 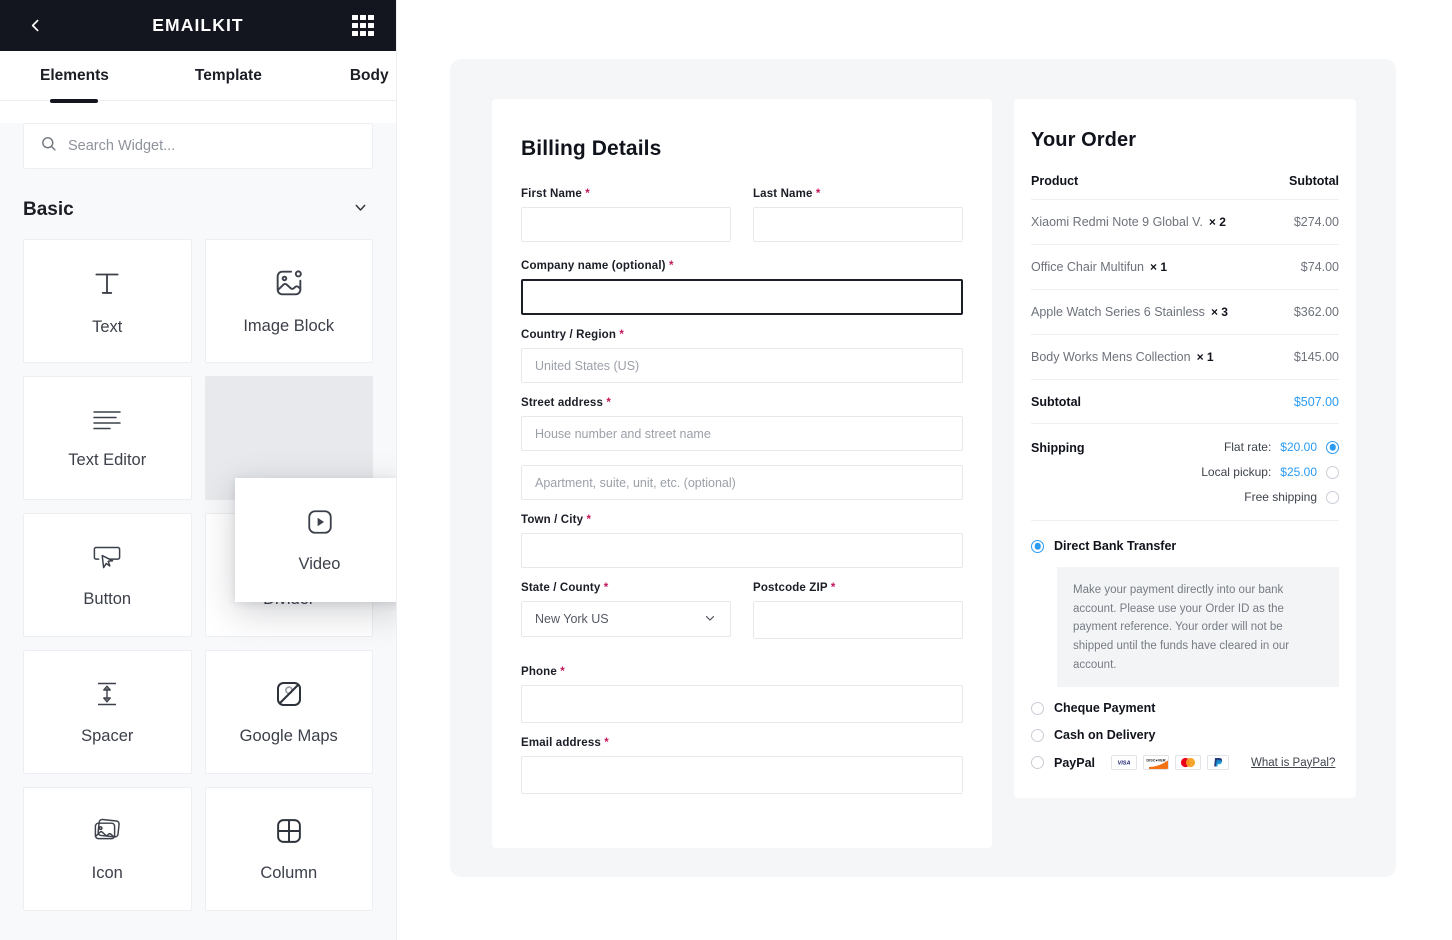 What do you see at coordinates (107, 326) in the screenshot?
I see `widget-label: Text` at bounding box center [107, 326].